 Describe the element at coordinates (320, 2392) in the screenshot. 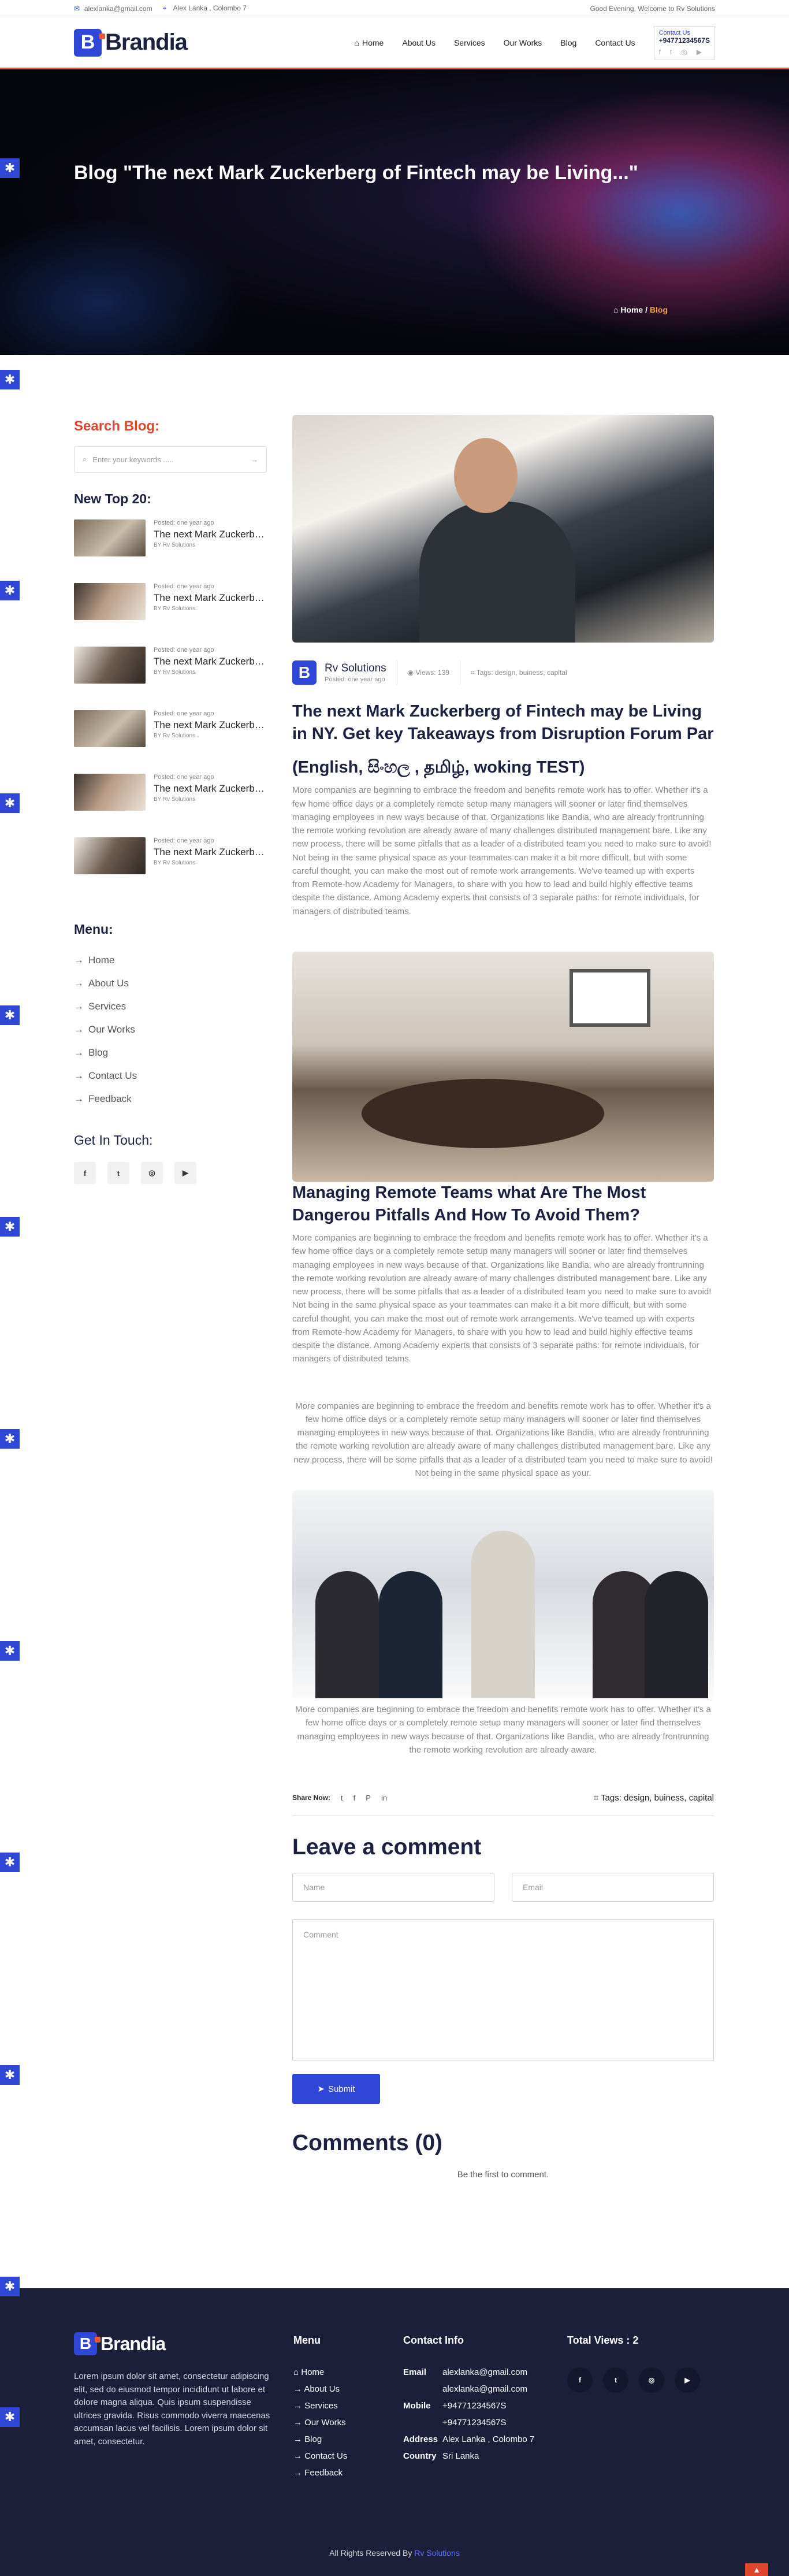

I see `footer-item-about-us: → About Us` at that location.